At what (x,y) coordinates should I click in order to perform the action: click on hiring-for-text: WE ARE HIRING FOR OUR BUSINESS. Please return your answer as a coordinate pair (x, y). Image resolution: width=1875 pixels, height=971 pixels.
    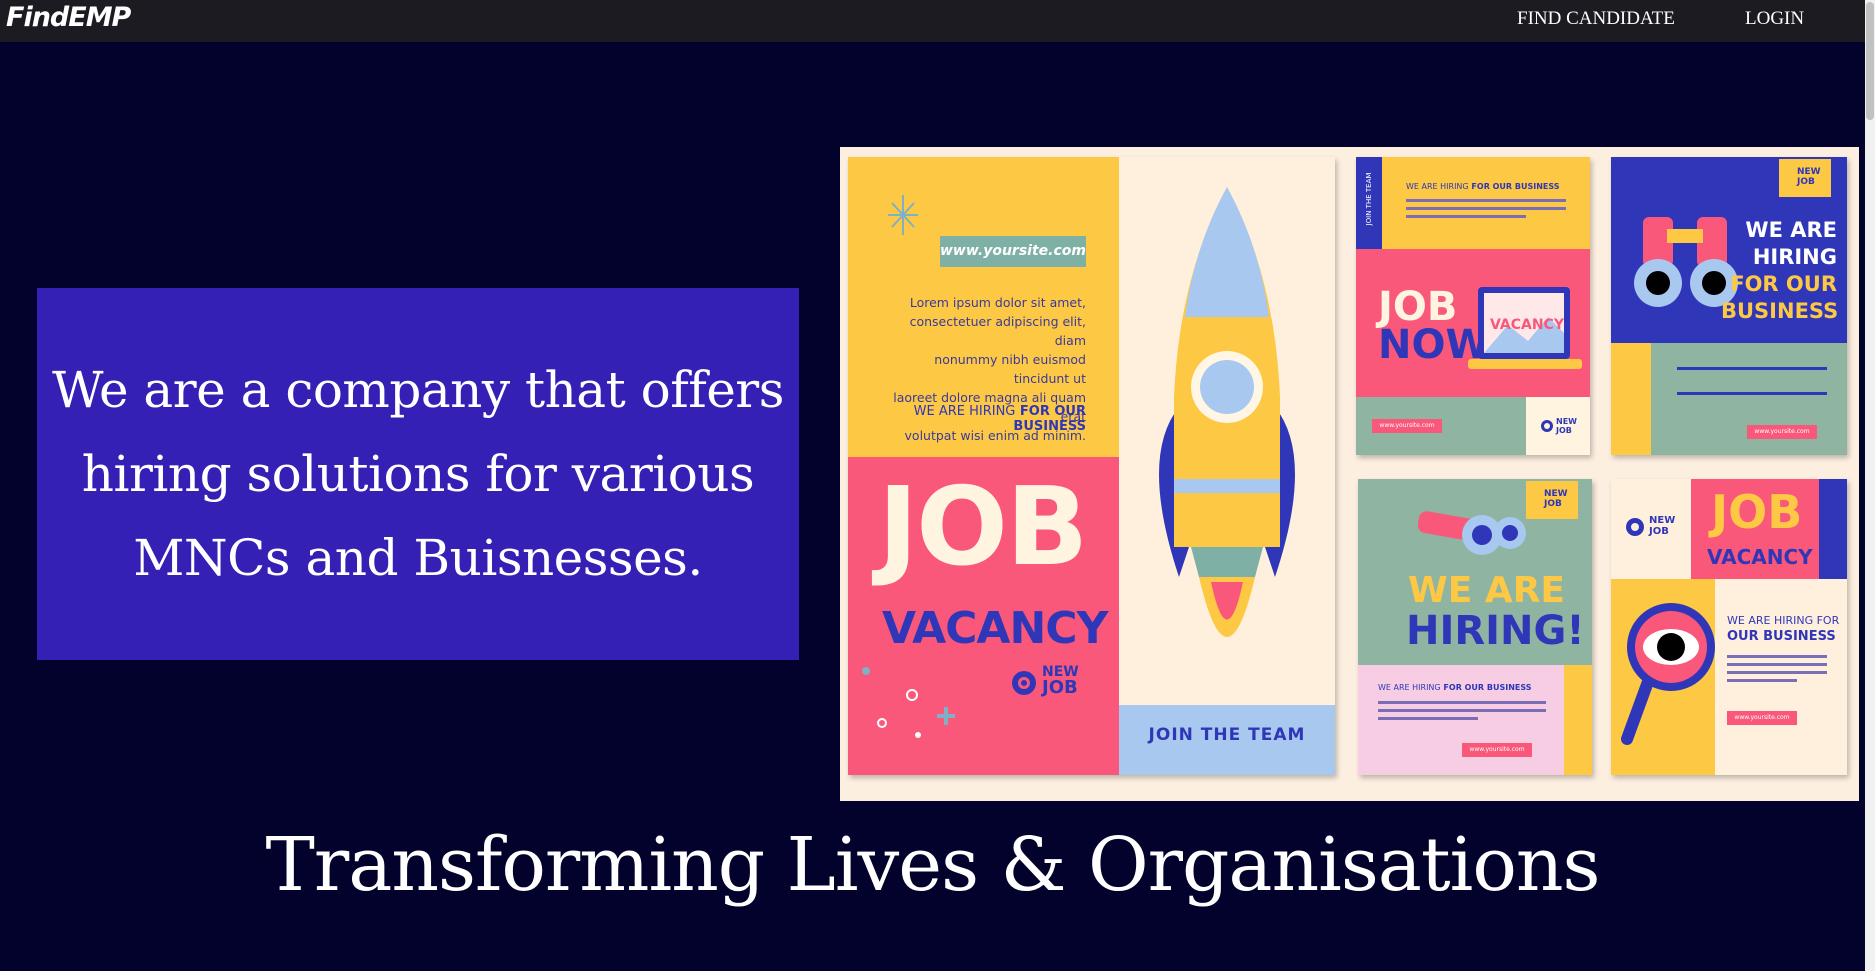
    Looking at the image, I should click on (1783, 629).